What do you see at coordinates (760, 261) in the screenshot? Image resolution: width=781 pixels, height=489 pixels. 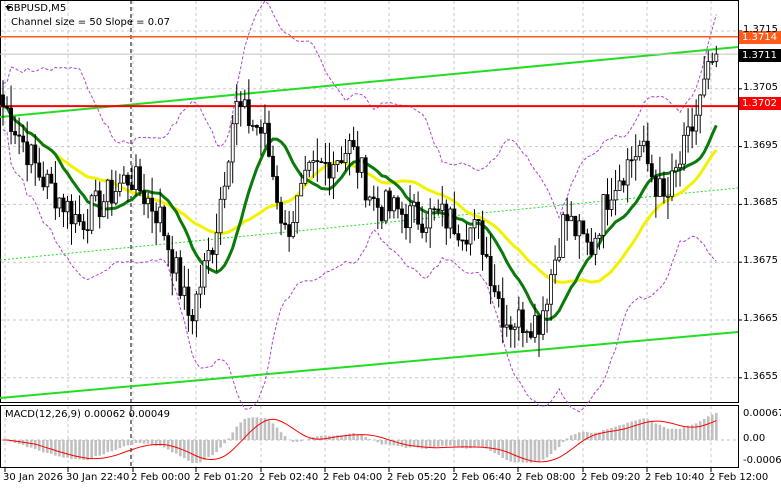 I see `price-tick-label: 1.3675` at bounding box center [760, 261].